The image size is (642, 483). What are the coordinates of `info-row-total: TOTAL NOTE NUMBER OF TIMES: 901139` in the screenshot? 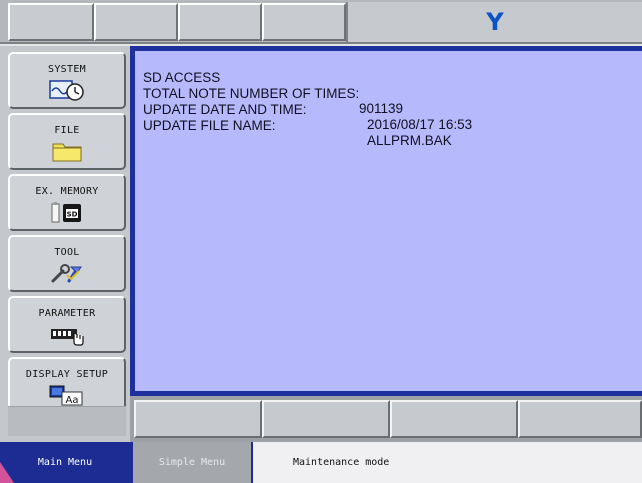 It's located at (392, 93).